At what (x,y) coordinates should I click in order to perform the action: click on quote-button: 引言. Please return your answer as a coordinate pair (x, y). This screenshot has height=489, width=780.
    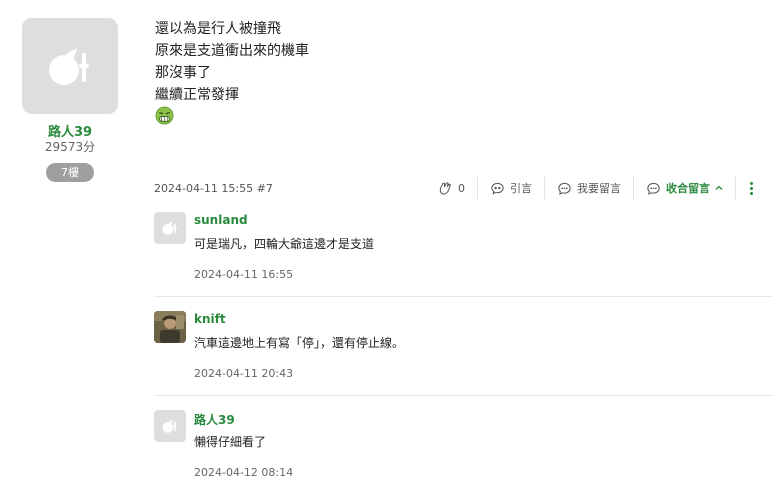
    Looking at the image, I should click on (511, 188).